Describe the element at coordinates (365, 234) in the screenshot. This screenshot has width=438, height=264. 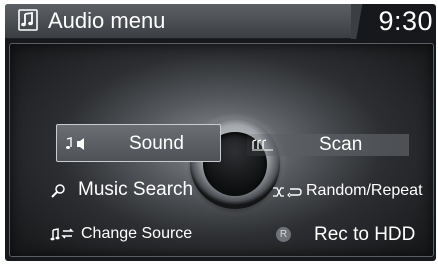
I see `rec-to-hdd-label: Rec to HDD` at that location.